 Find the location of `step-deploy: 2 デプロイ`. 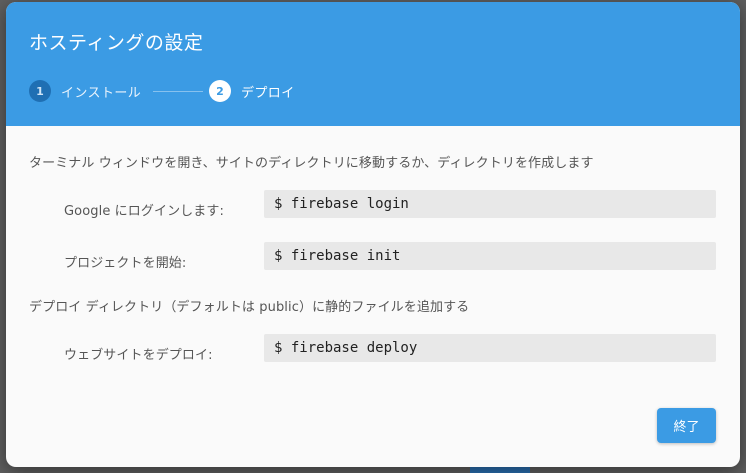

step-deploy: 2 デプロイ is located at coordinates (252, 91).